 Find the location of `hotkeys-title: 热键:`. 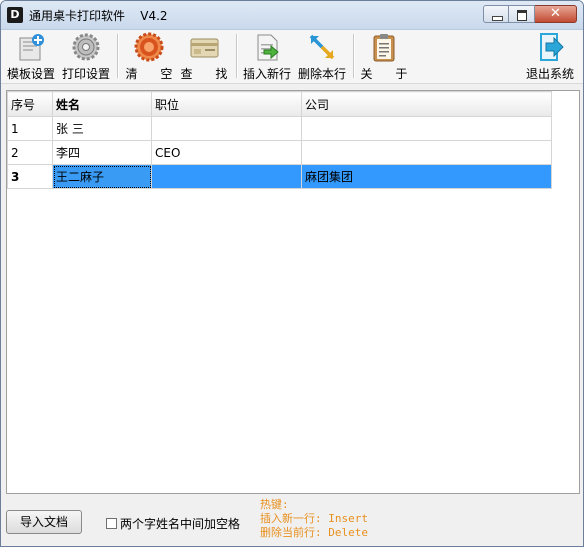

hotkeys-title: 热键: is located at coordinates (274, 504).